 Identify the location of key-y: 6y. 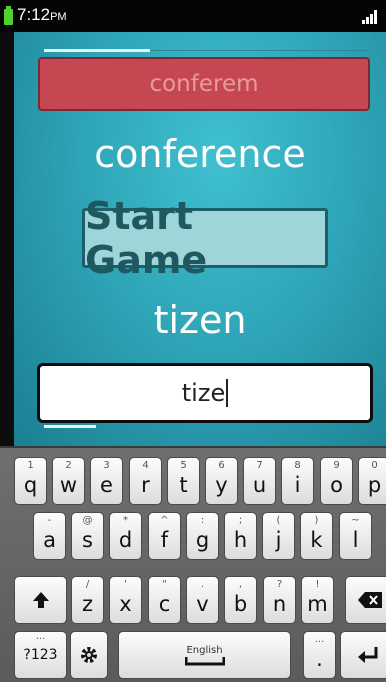
(221, 481).